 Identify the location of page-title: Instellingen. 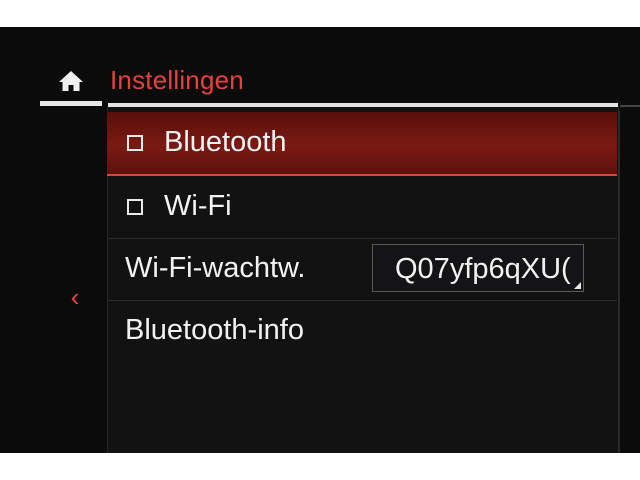
(177, 80).